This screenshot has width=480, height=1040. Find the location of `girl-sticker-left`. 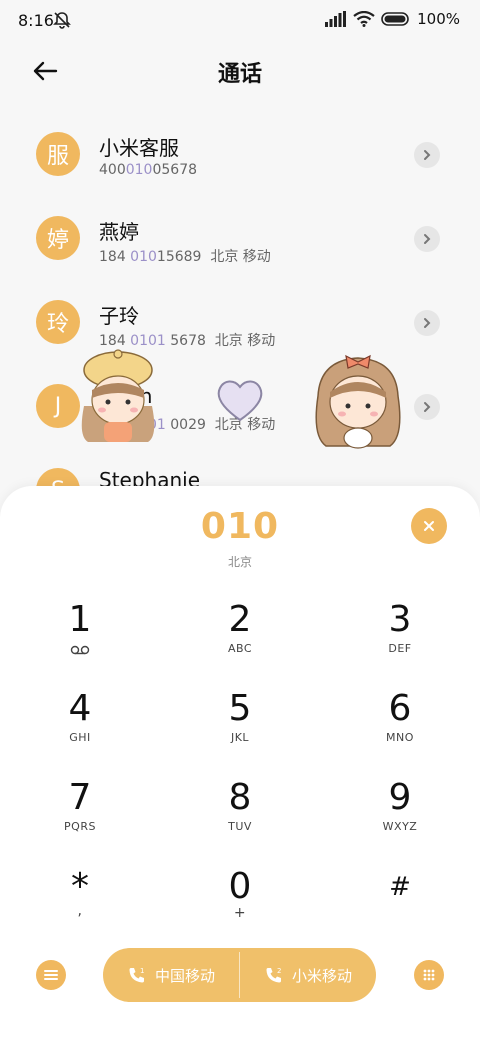

girl-sticker-left is located at coordinates (118, 395).